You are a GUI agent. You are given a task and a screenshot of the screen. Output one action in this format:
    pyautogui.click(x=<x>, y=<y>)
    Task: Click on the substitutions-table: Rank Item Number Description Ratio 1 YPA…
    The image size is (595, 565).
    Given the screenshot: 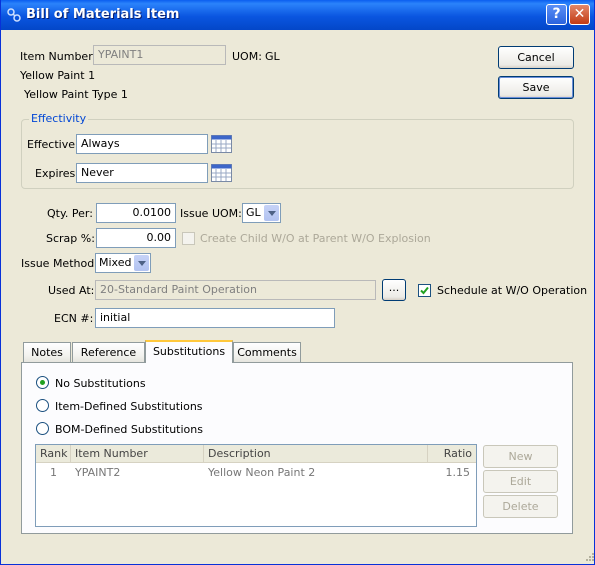 What is the action you would take?
    pyautogui.click(x=256, y=485)
    